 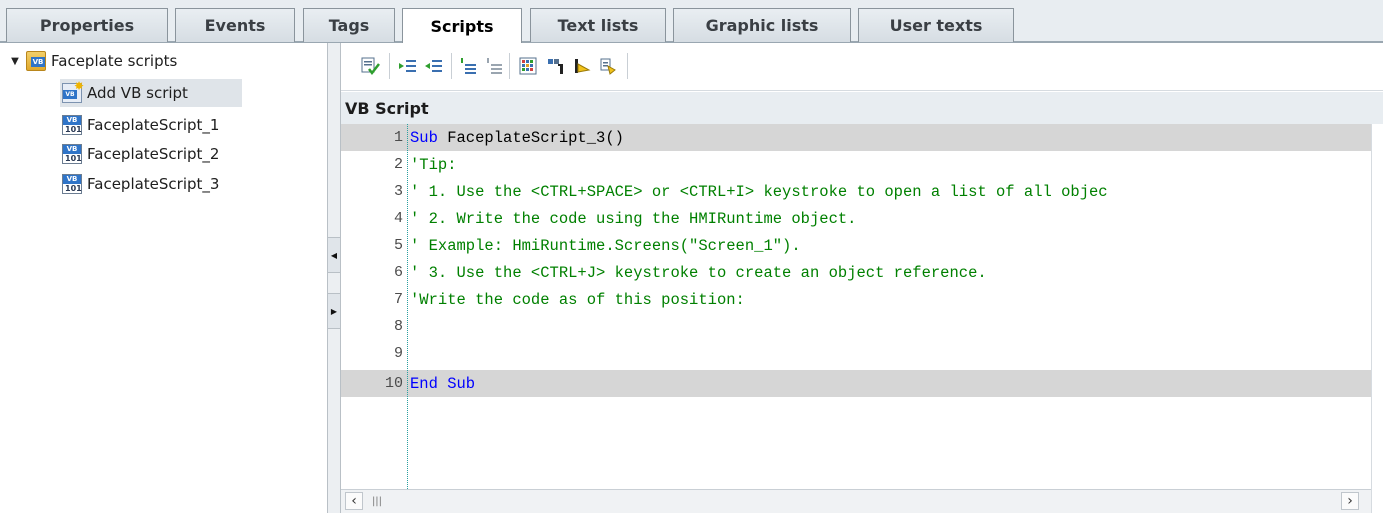 What do you see at coordinates (462, 25) in the screenshot?
I see `tab-scripts: Scripts` at bounding box center [462, 25].